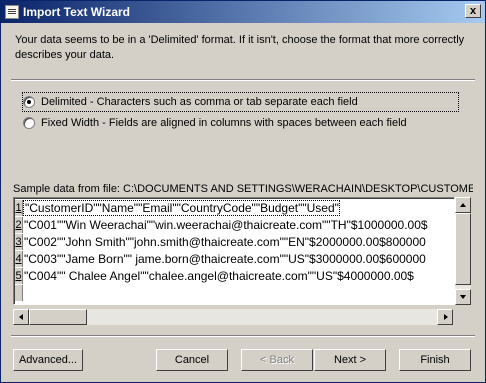 Image resolution: width=486 pixels, height=383 pixels. Describe the element at coordinates (243, 336) in the screenshot. I see `divider-bottom` at that location.